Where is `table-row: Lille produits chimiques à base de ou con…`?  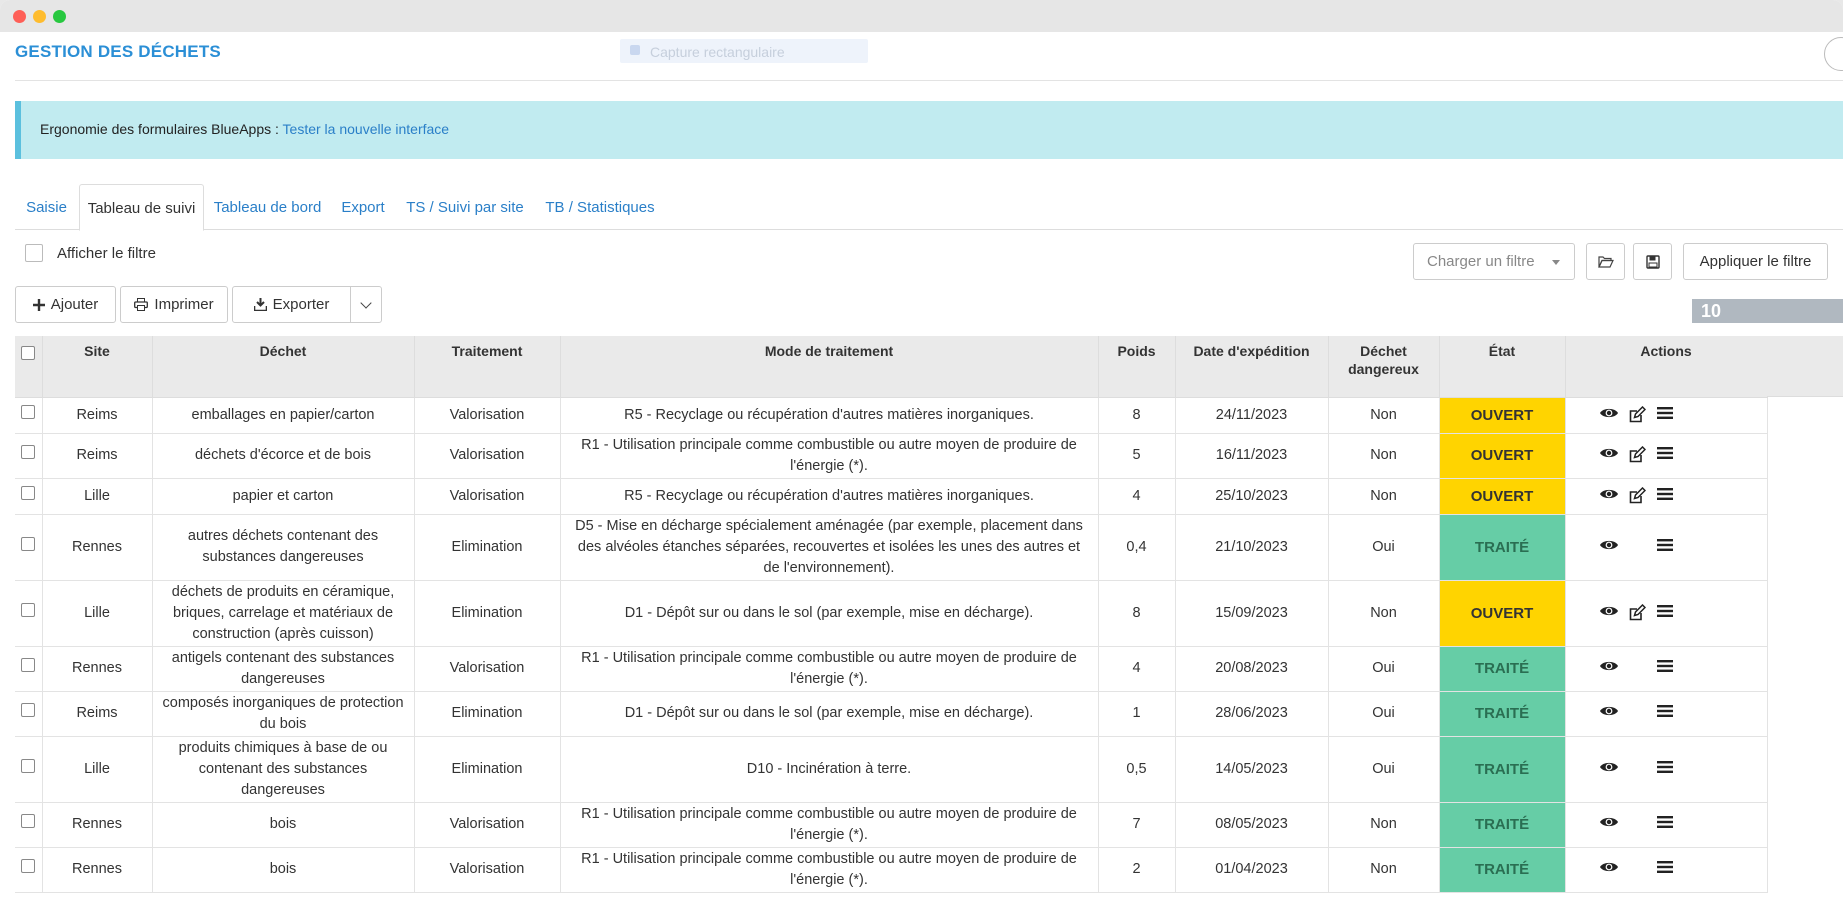 table-row: Lille produits chimiques à base de ou con… is located at coordinates (891, 769).